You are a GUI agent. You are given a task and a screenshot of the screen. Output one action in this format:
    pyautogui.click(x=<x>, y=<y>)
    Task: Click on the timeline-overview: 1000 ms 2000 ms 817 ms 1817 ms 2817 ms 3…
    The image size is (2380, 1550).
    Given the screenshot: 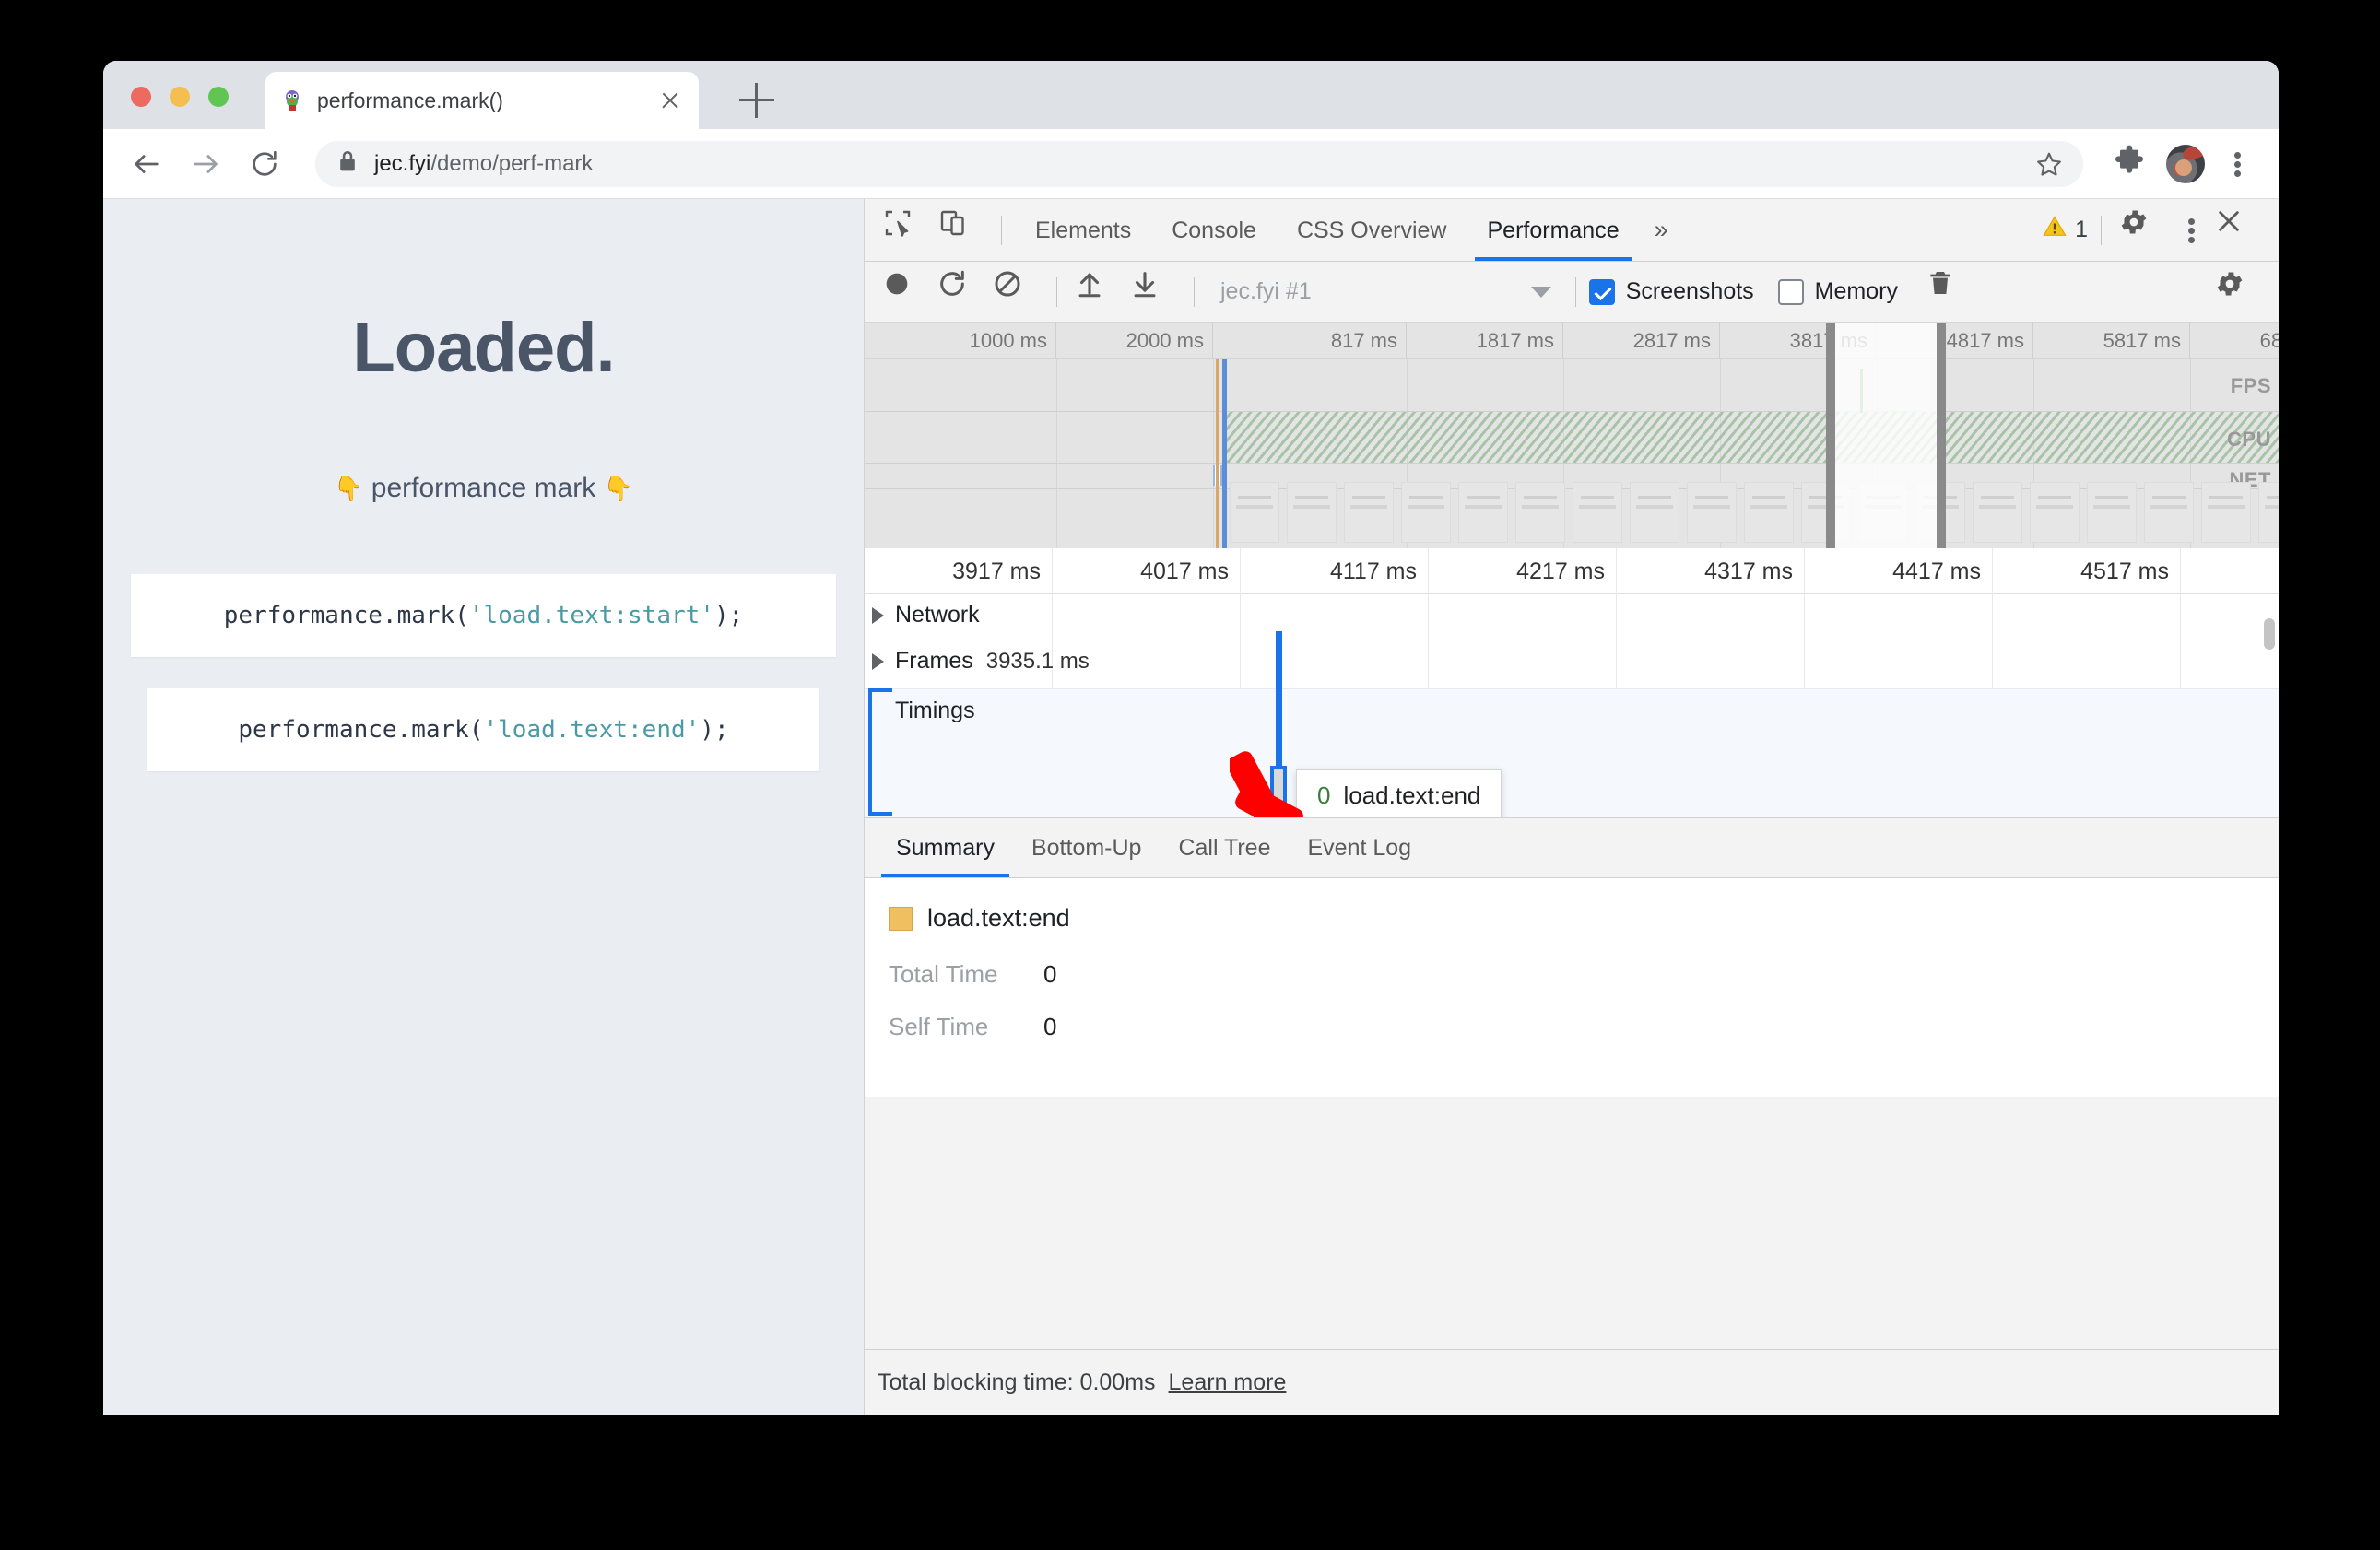 What is the action you would take?
    pyautogui.click(x=1572, y=435)
    